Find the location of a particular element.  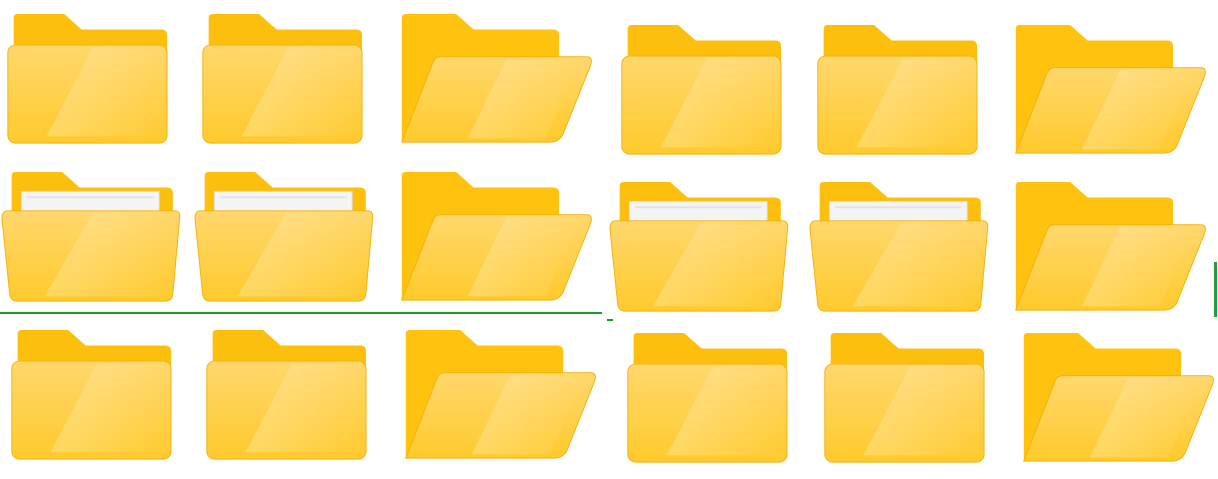

green-divider-line is located at coordinates (301, 313).